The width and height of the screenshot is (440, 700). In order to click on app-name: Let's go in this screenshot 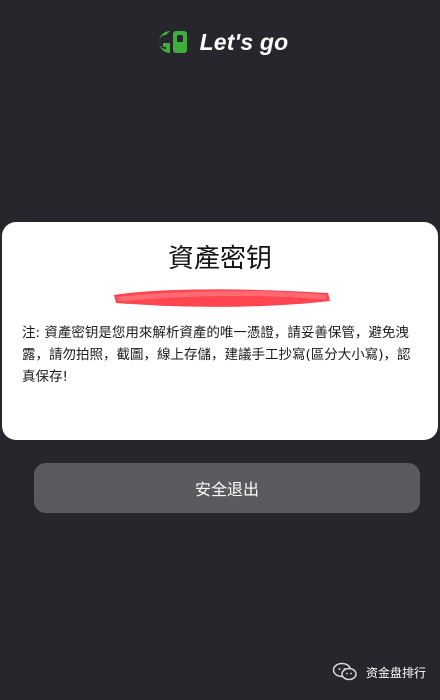, I will do `click(244, 41)`.